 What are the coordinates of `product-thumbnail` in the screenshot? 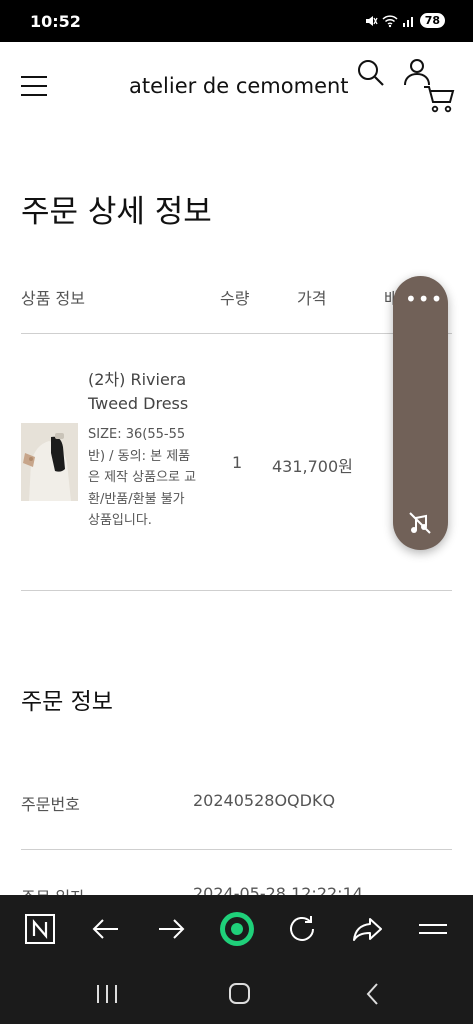 It's located at (49, 462).